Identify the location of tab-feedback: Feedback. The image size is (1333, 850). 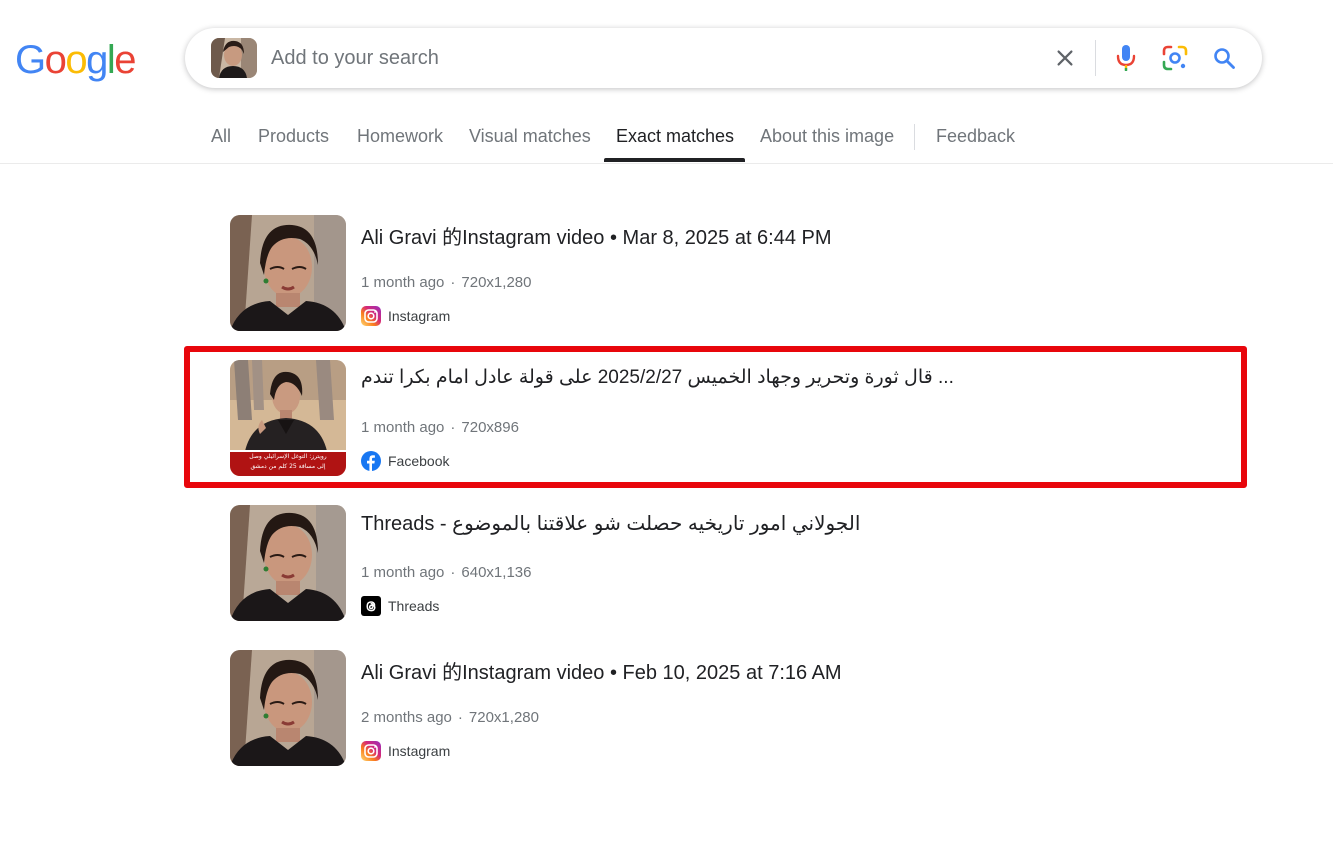
(975, 139).